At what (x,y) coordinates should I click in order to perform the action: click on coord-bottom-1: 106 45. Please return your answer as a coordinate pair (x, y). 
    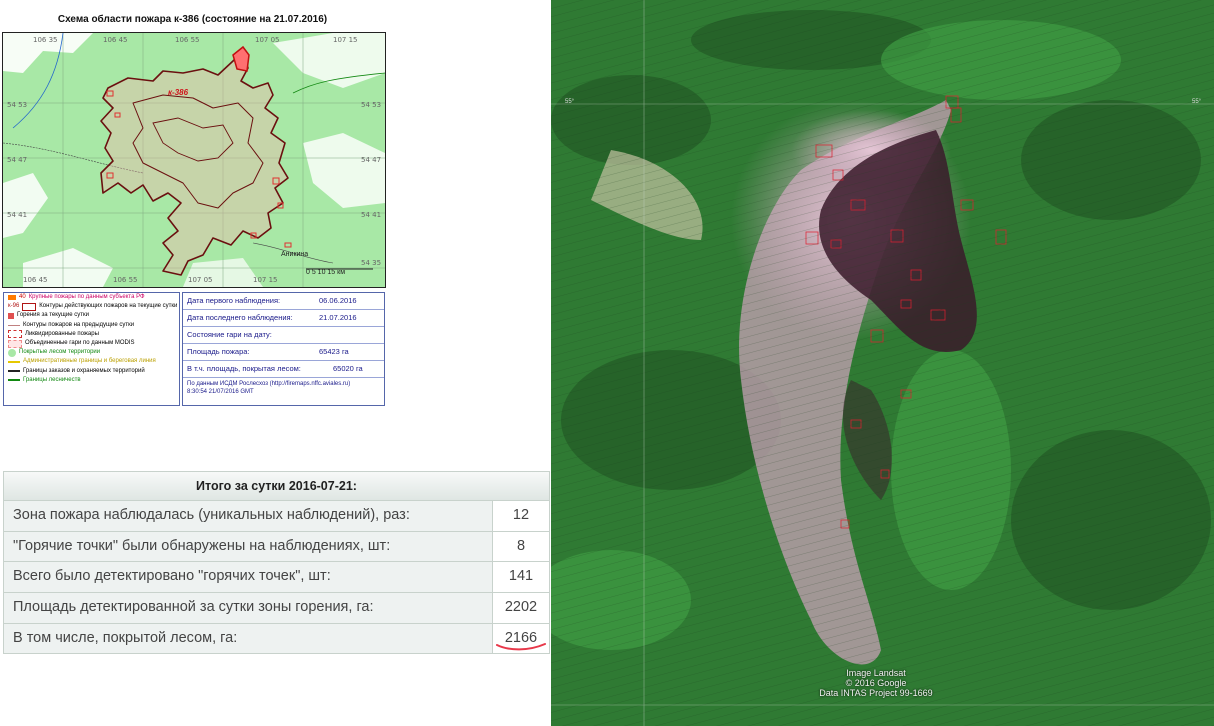
    Looking at the image, I should click on (35, 280).